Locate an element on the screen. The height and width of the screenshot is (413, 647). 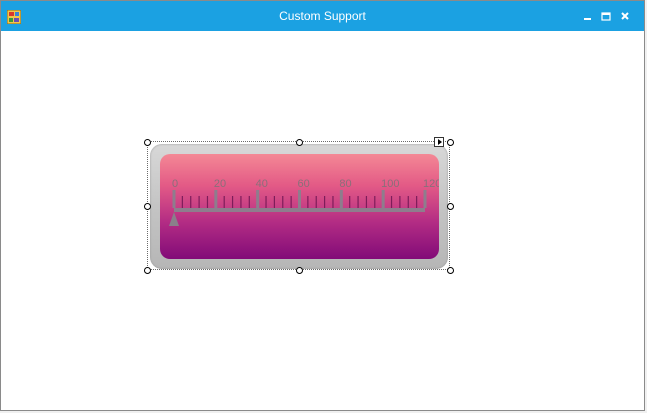
resize-handle-top-left is located at coordinates (147, 142).